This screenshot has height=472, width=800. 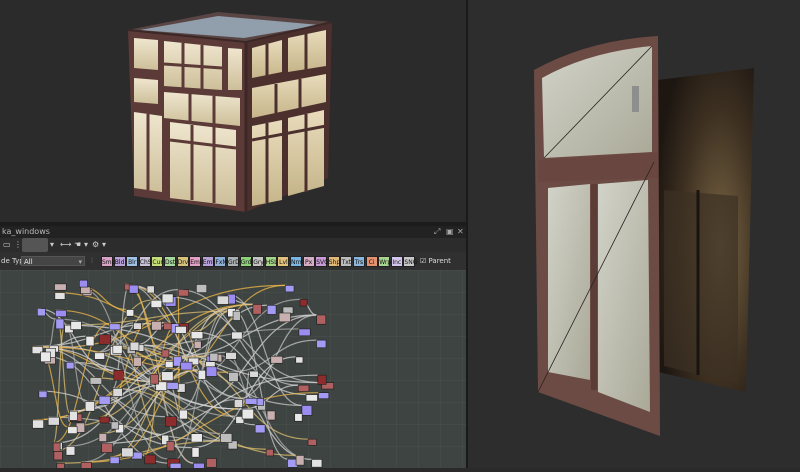 What do you see at coordinates (77, 245) in the screenshot?
I see `hand-icon: ☚` at bounding box center [77, 245].